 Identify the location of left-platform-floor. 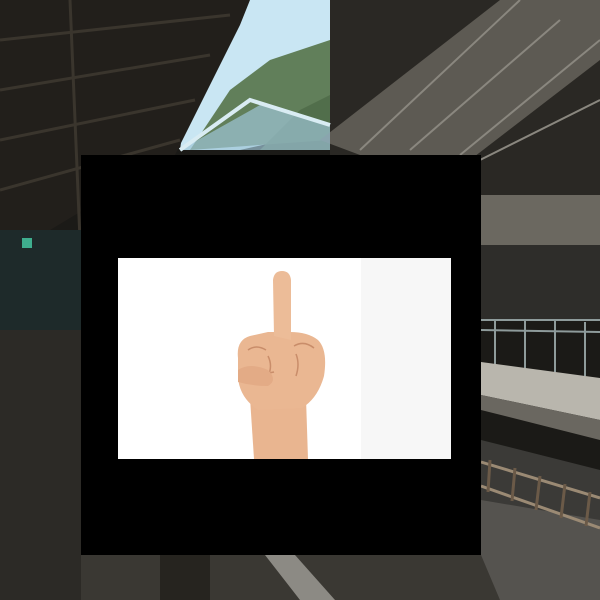
(40, 465).